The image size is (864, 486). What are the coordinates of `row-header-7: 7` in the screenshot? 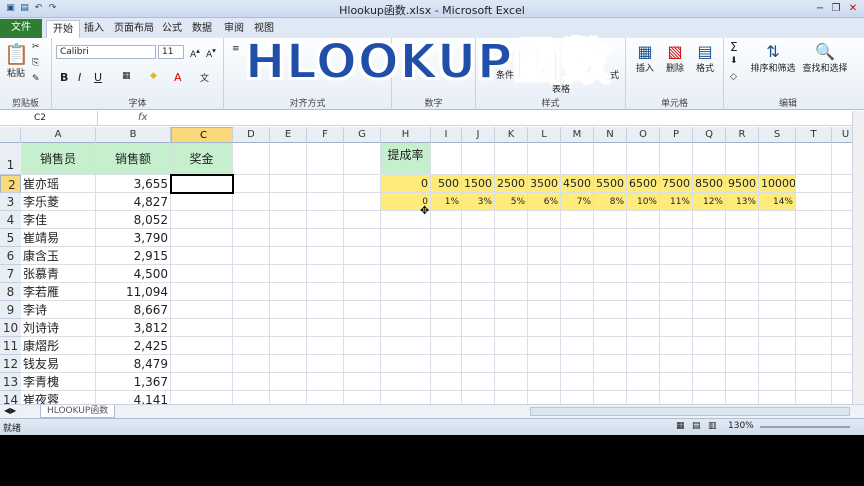 It's located at (10, 274).